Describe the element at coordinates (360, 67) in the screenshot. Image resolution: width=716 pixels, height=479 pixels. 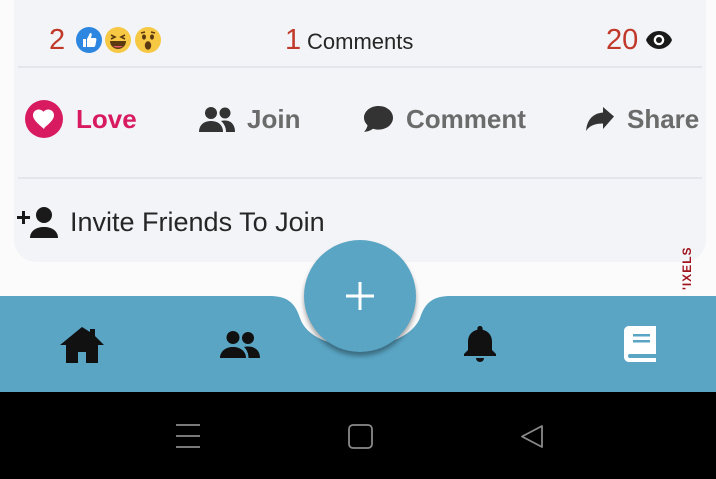
I see `stats-divider` at that location.